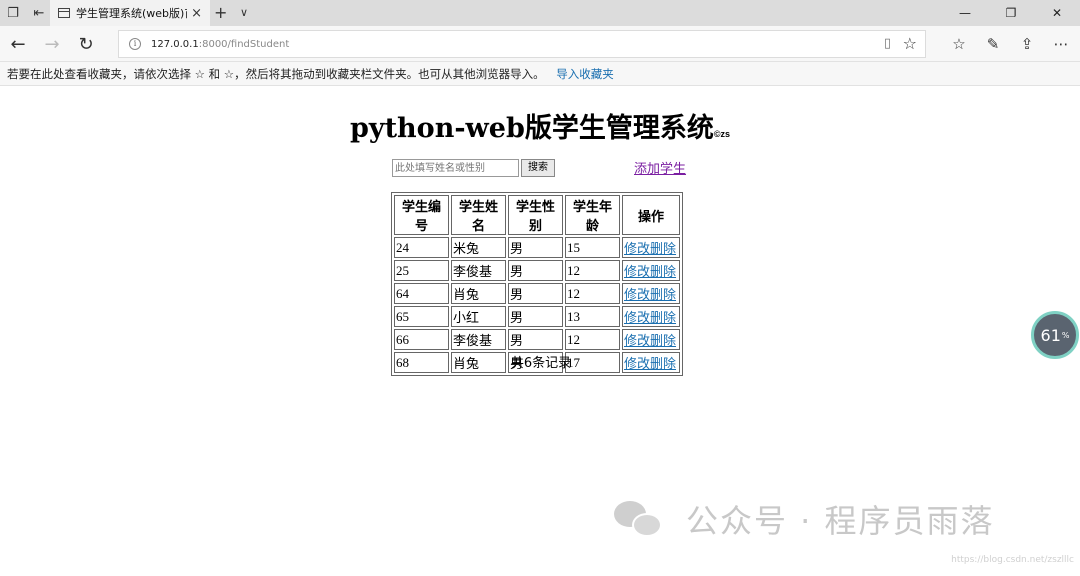 Image resolution: width=1080 pixels, height=576 pixels. I want to click on browser-tab: 学生管理系统(web版)首 ×, so click(130, 13).